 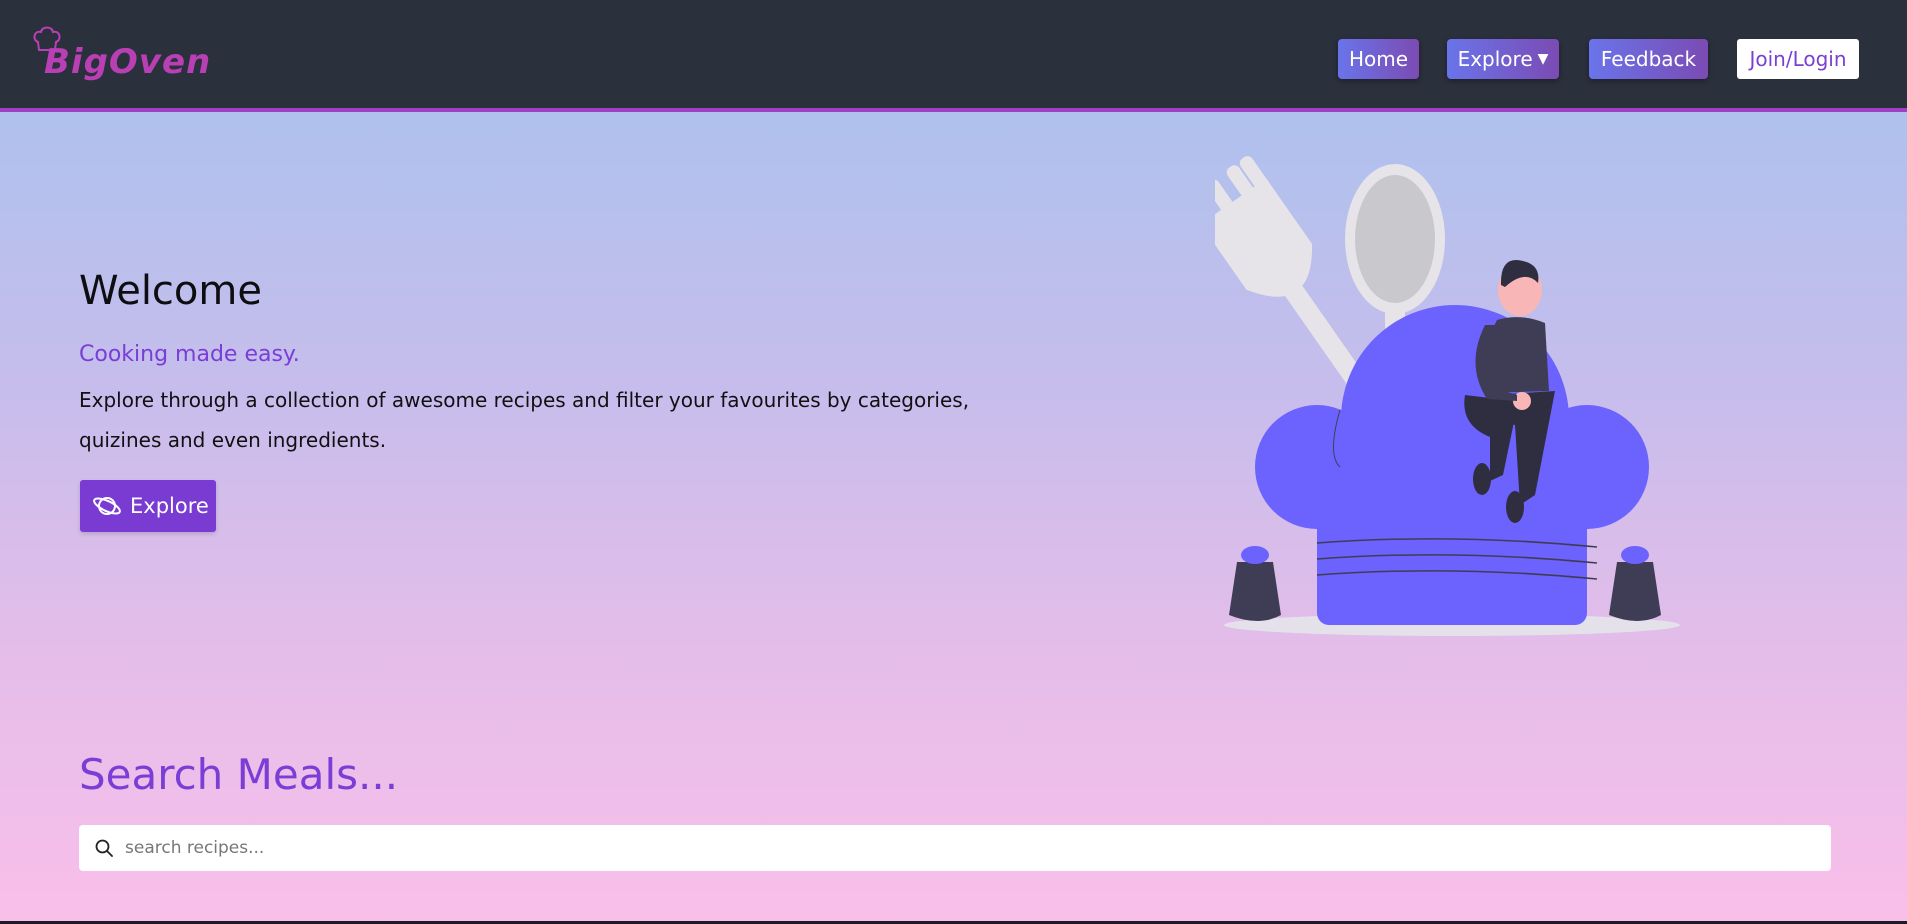 I want to click on brand-name: BigOven, so click(x=128, y=62).